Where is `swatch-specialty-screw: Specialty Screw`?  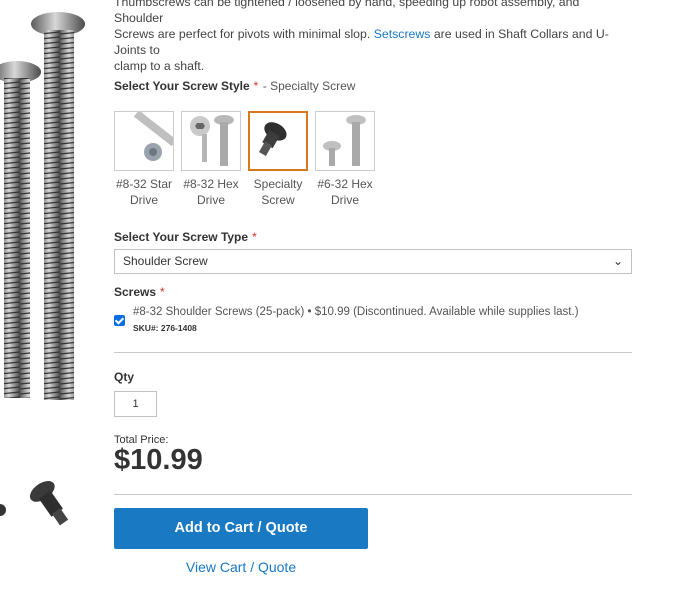
swatch-specialty-screw: Specialty Screw is located at coordinates (278, 159).